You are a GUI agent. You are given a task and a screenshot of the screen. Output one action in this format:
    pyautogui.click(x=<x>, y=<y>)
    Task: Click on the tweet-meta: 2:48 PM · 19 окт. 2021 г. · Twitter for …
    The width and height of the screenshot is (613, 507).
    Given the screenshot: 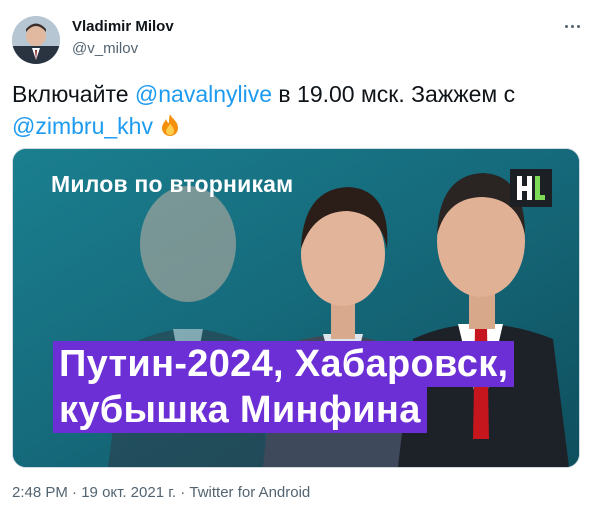 What is the action you would take?
    pyautogui.click(x=161, y=492)
    